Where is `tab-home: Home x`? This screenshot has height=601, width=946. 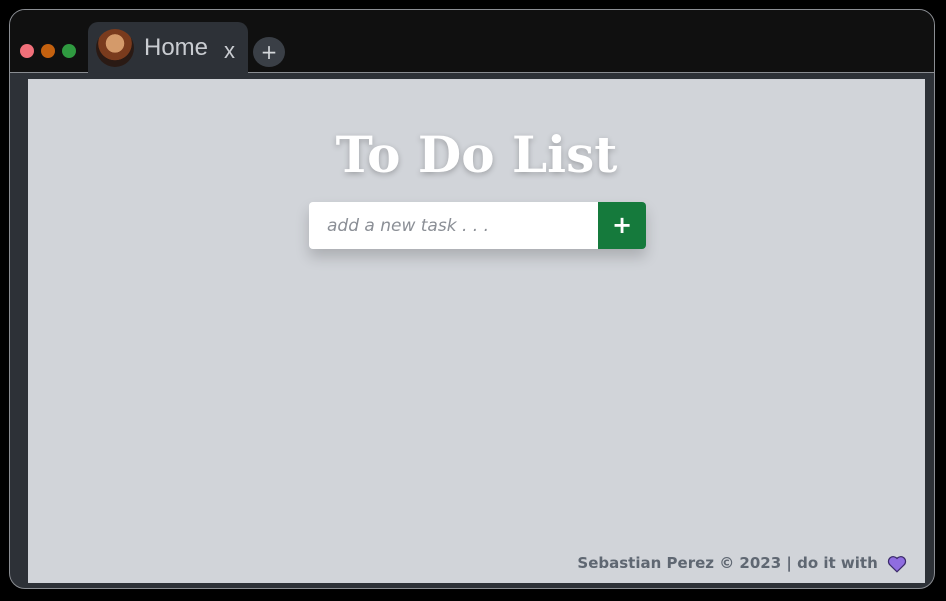 tab-home: Home x is located at coordinates (168, 48).